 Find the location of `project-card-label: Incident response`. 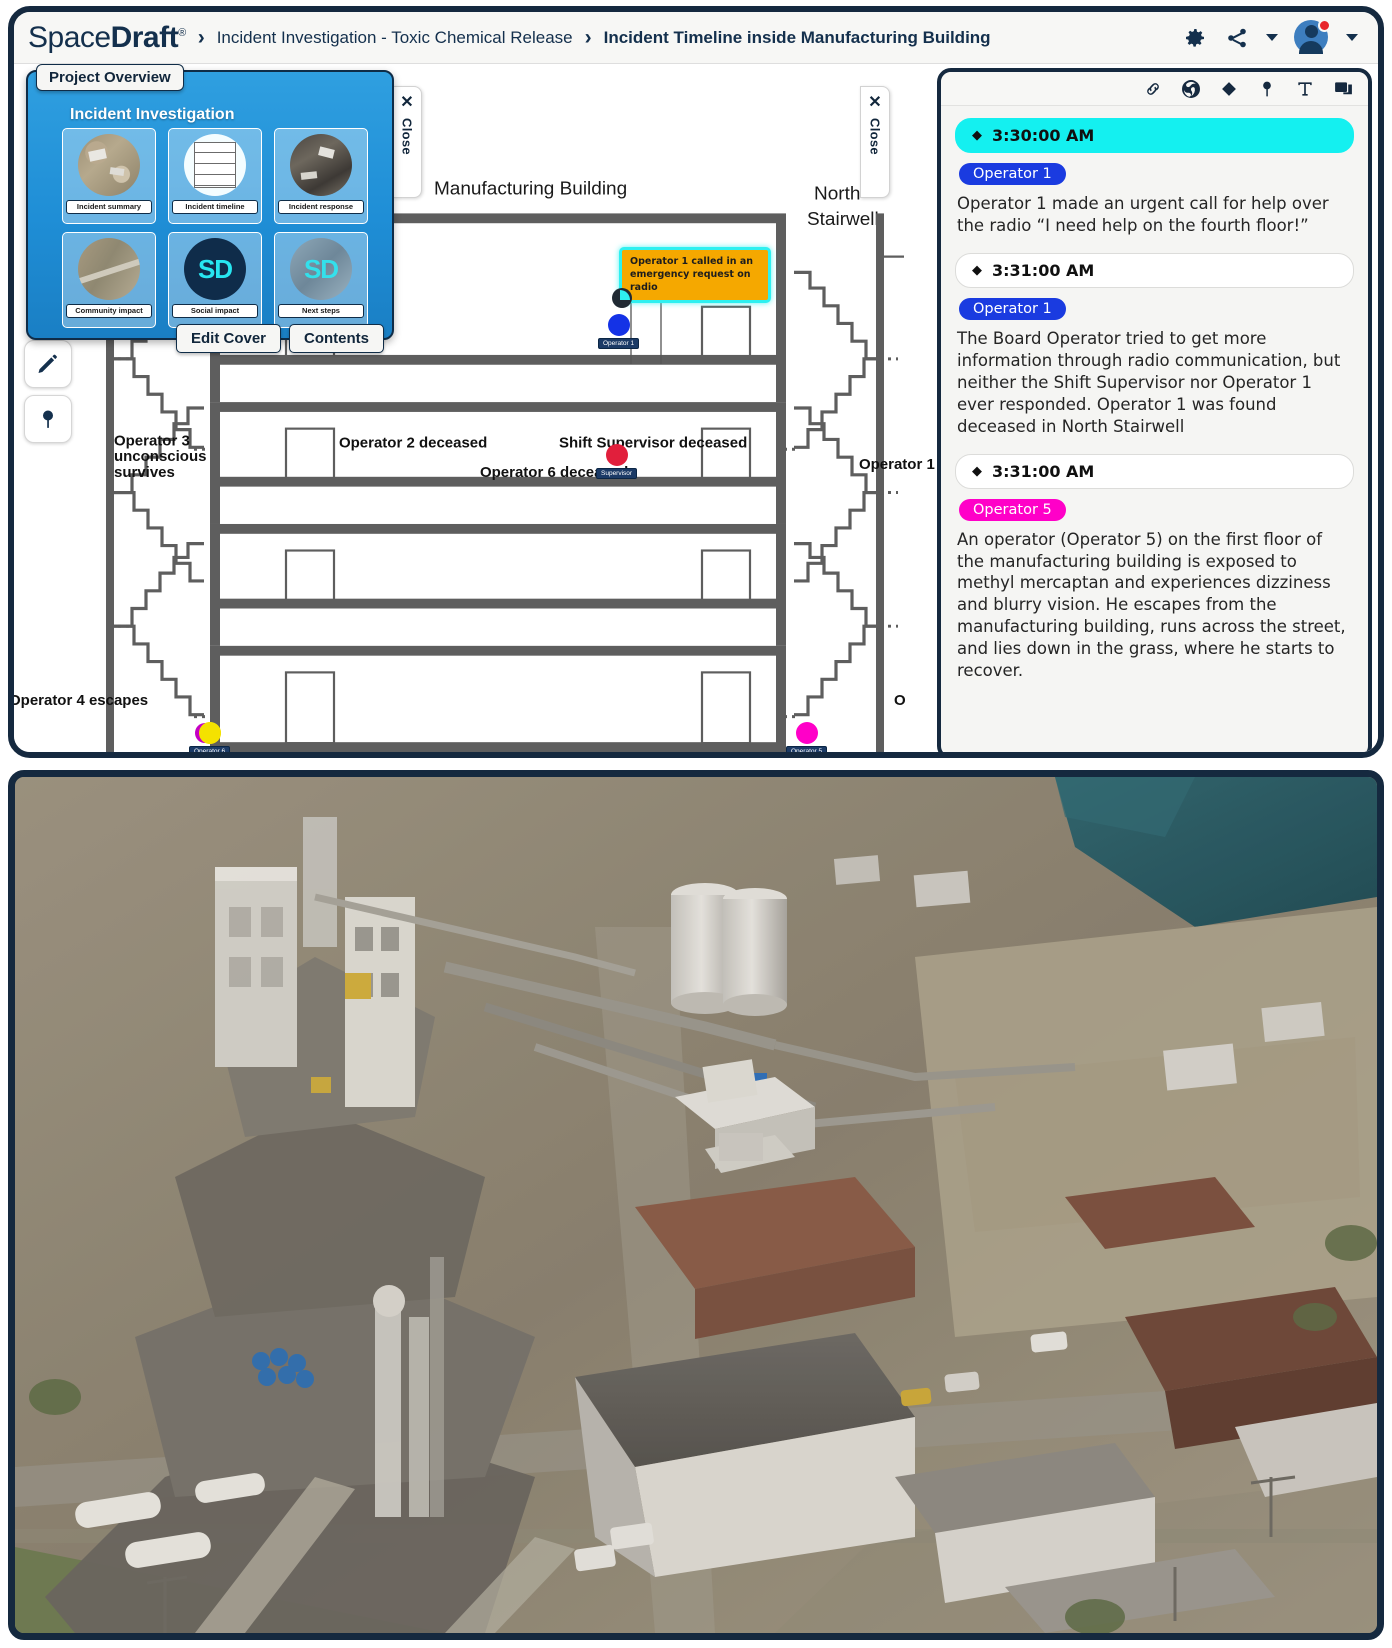

project-card-label: Incident response is located at coordinates (321, 207).